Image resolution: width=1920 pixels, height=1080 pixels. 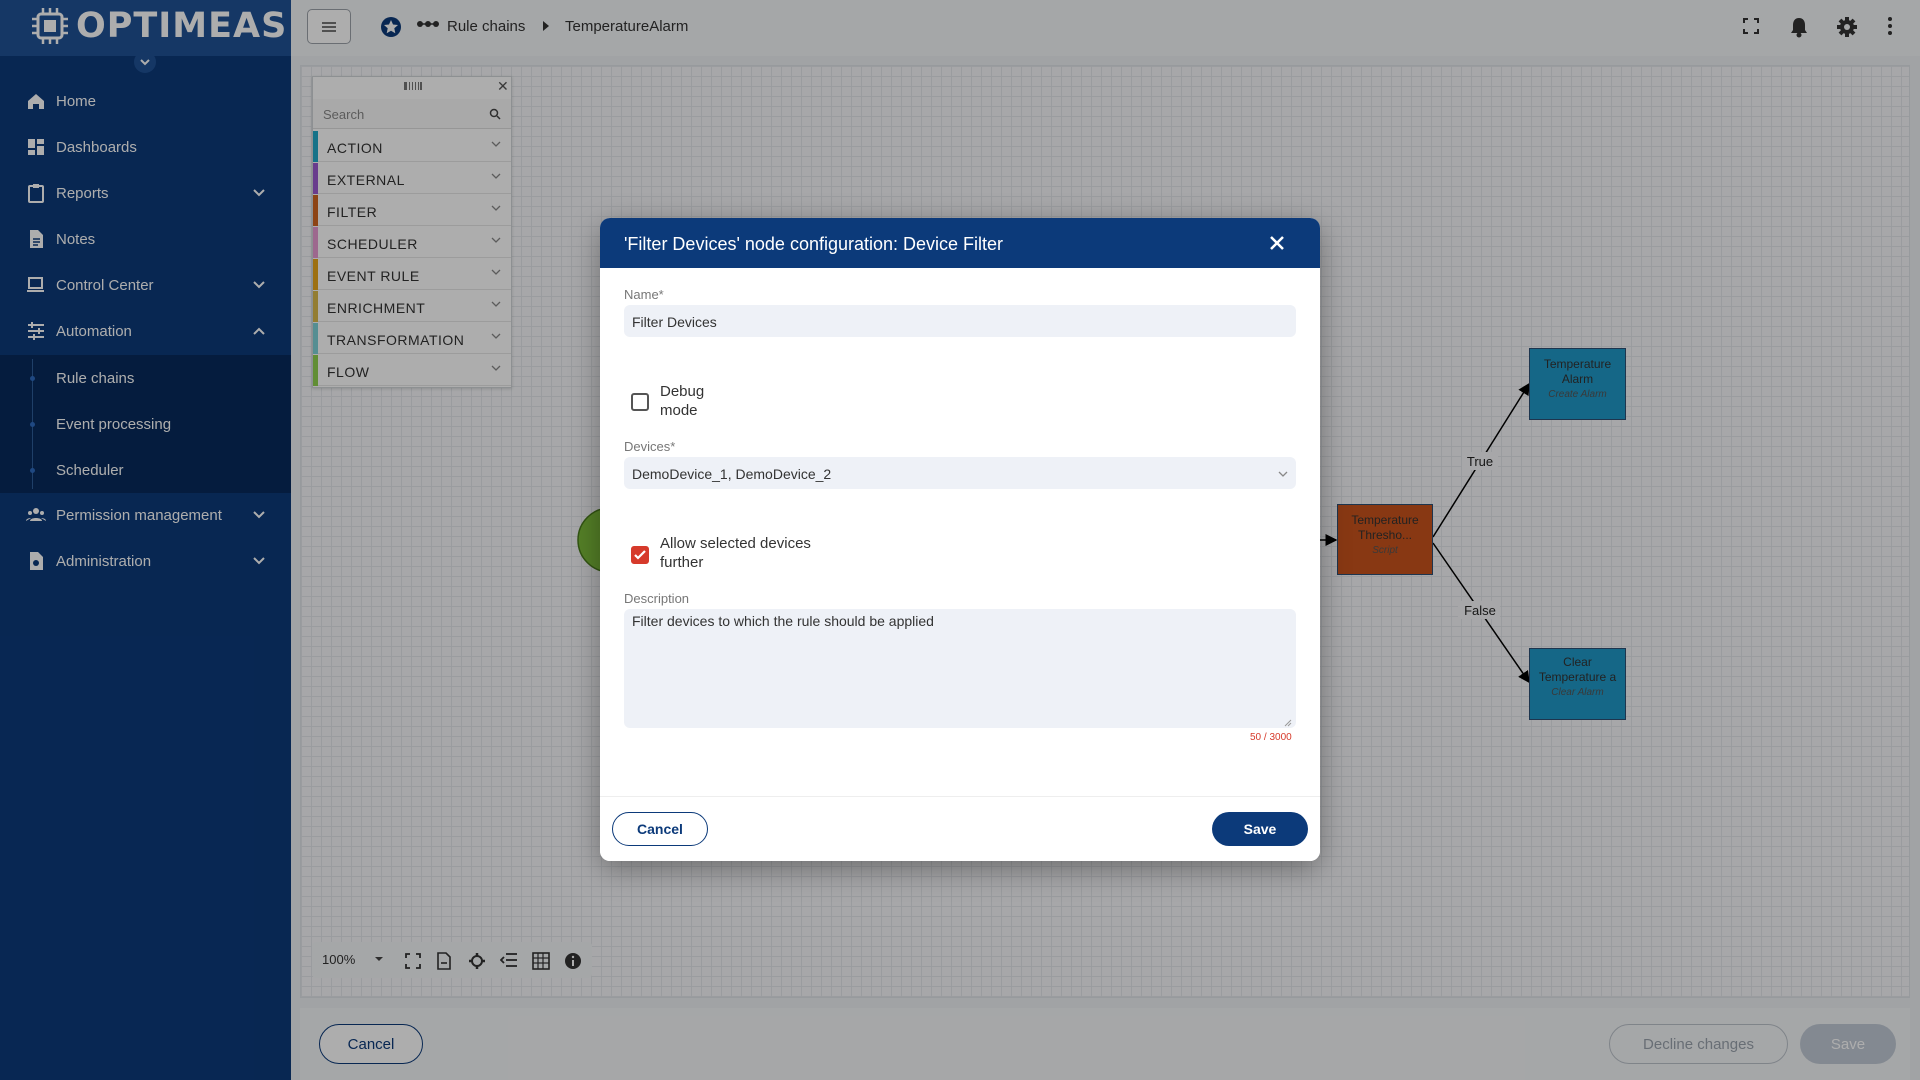 I want to click on char-counter: 50 / 3000, so click(x=1271, y=737).